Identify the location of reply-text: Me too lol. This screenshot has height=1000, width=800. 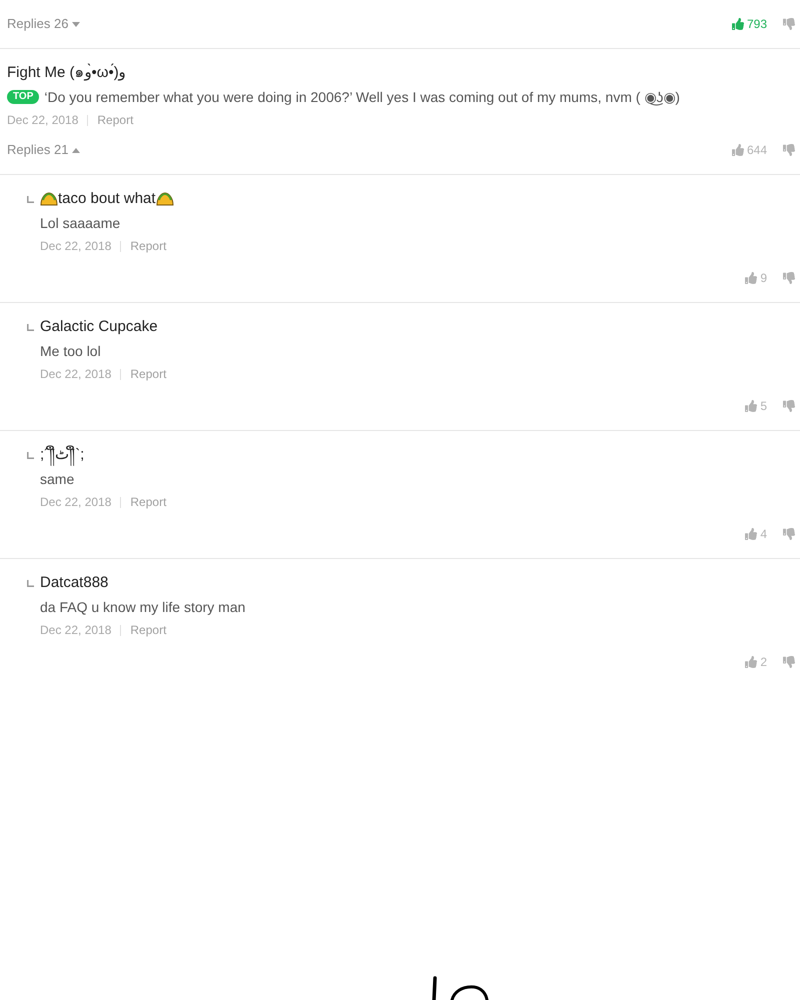
(71, 351).